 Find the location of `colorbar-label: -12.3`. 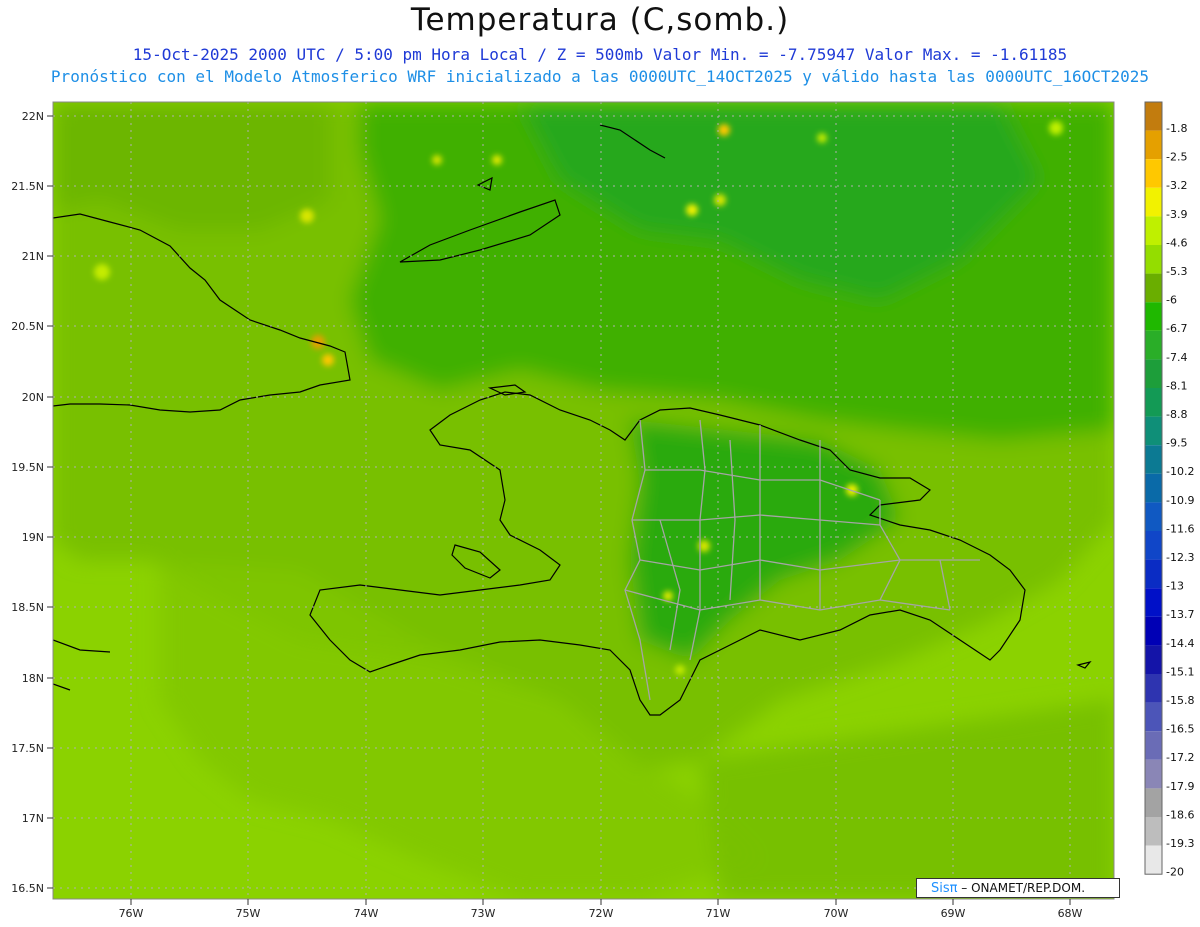

colorbar-label: -12.3 is located at coordinates (1180, 557).